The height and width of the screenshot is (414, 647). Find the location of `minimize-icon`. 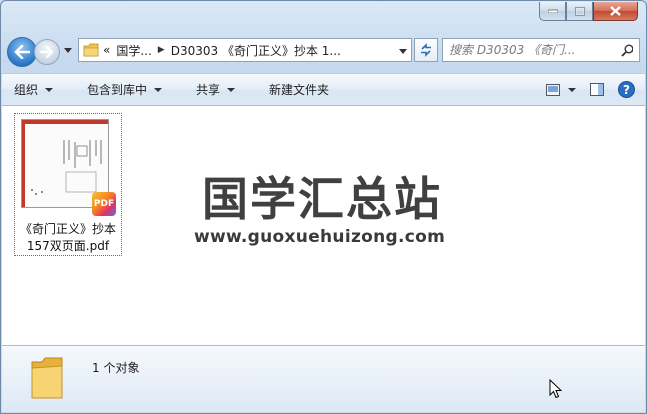

minimize-icon is located at coordinates (552, 11).